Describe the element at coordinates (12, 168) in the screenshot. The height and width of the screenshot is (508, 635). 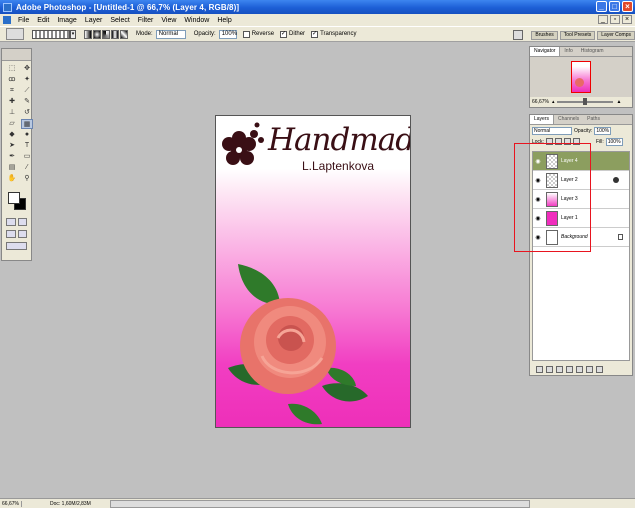
I see `notes-tool-icon: ▤` at that location.